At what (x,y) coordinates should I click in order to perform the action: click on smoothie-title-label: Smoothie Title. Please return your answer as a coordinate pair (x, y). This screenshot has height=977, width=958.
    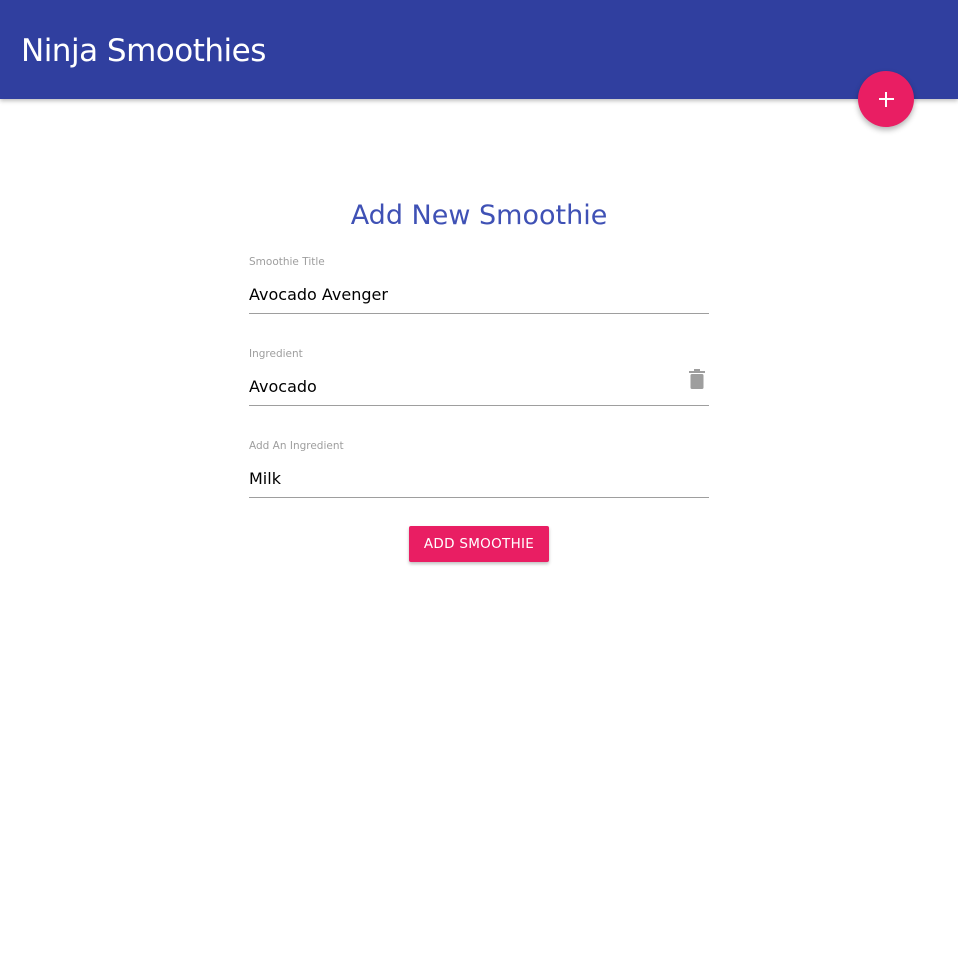
    Looking at the image, I should click on (287, 262).